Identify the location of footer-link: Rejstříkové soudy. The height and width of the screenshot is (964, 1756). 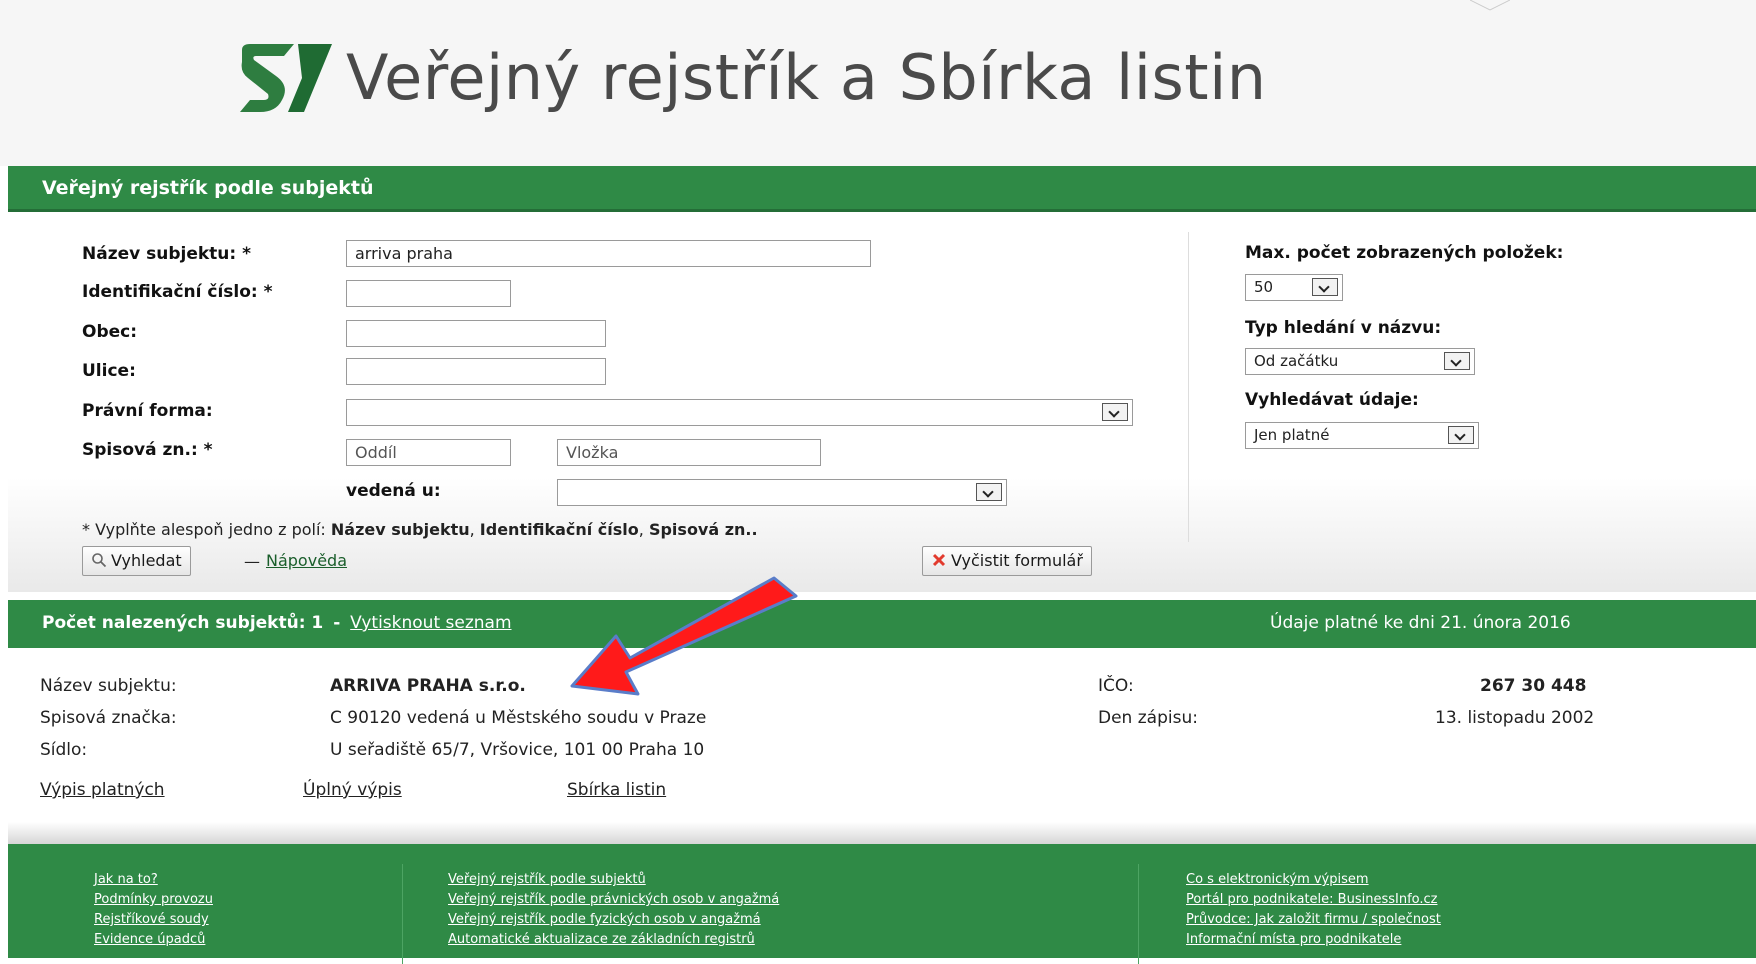
(153, 920).